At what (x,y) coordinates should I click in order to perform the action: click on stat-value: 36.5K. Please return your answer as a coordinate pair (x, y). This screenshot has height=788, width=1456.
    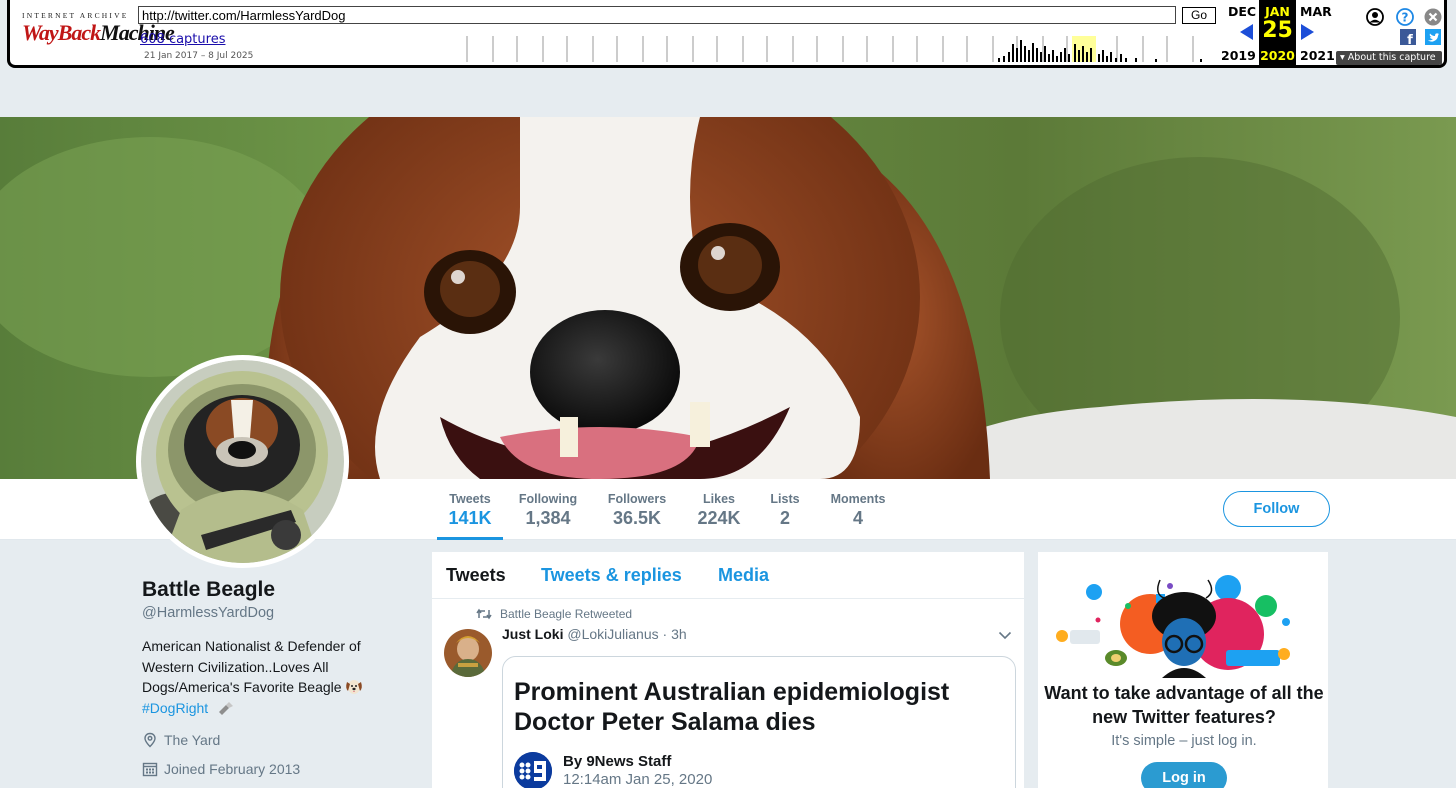
    Looking at the image, I should click on (637, 518).